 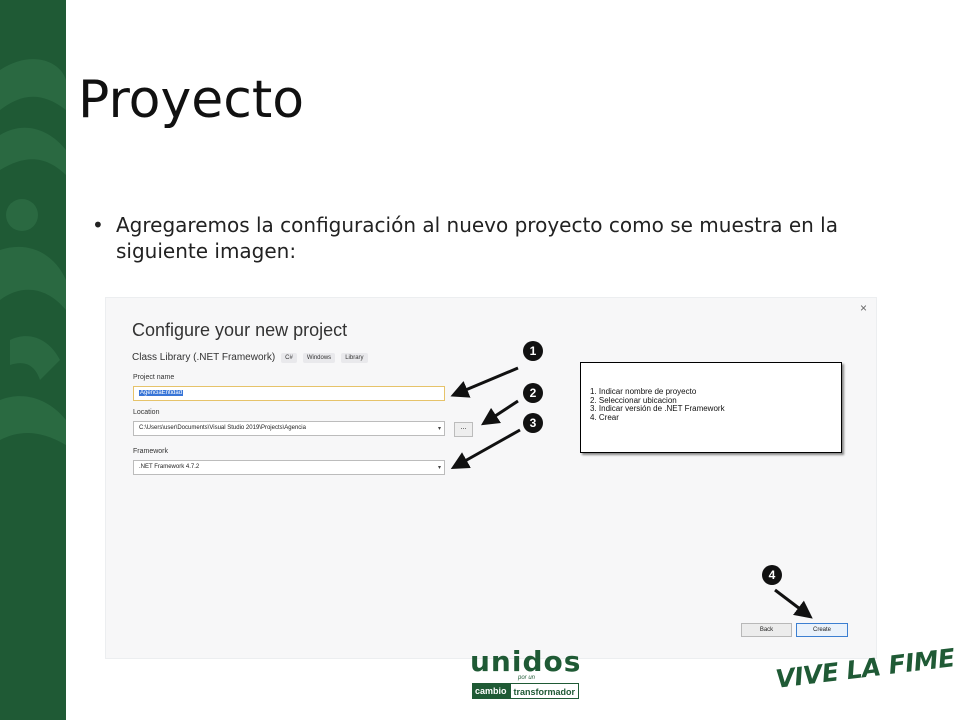 What do you see at coordinates (526, 661) in the screenshot?
I see `unidos-wordmark: unidos` at bounding box center [526, 661].